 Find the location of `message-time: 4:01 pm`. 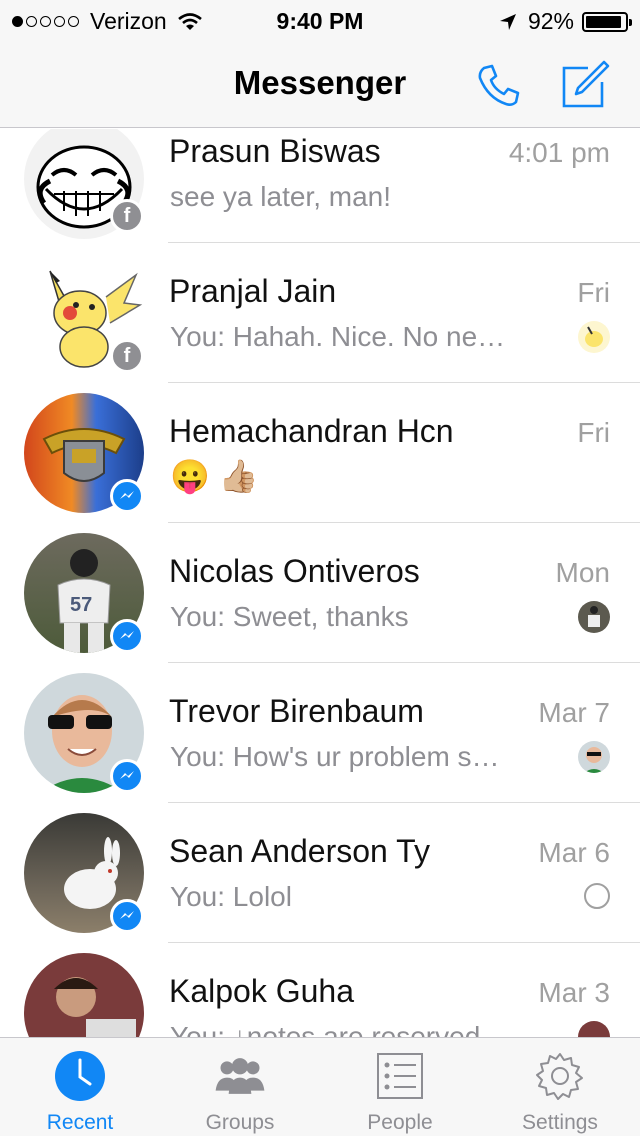

message-time: 4:01 pm is located at coordinates (559, 152).